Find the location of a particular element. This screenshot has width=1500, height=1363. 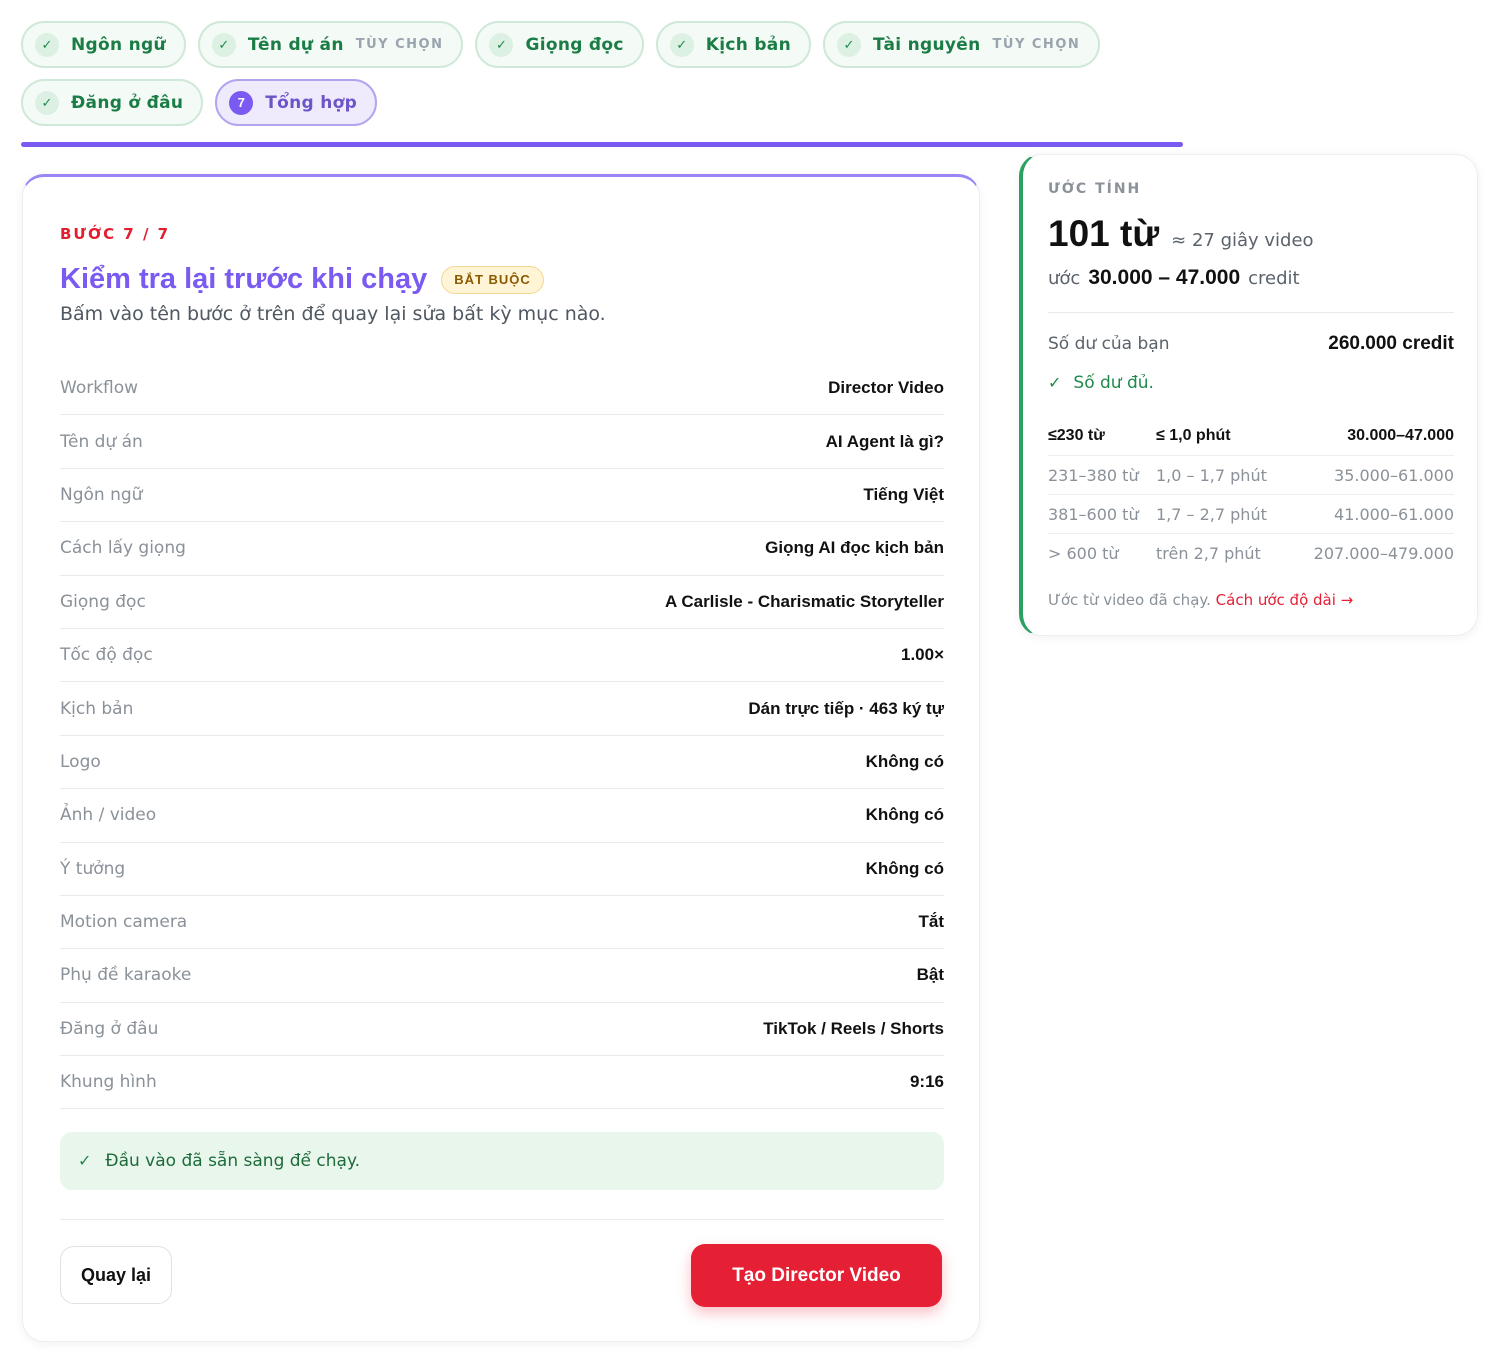

tier-row: 231–380 từ 1,0 – 1,7 phút 35.000–61.000 is located at coordinates (1251, 475).